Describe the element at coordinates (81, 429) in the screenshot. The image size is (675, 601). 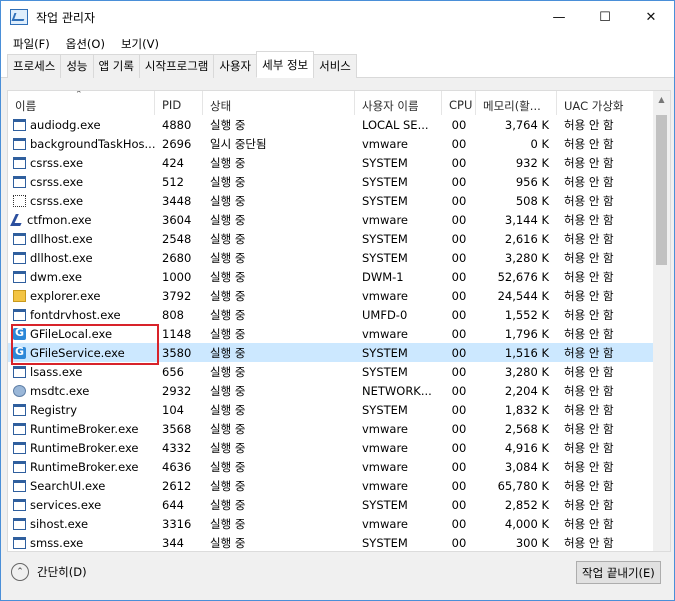
I see `process-name-cell: RuntimeBroker.exe` at that location.